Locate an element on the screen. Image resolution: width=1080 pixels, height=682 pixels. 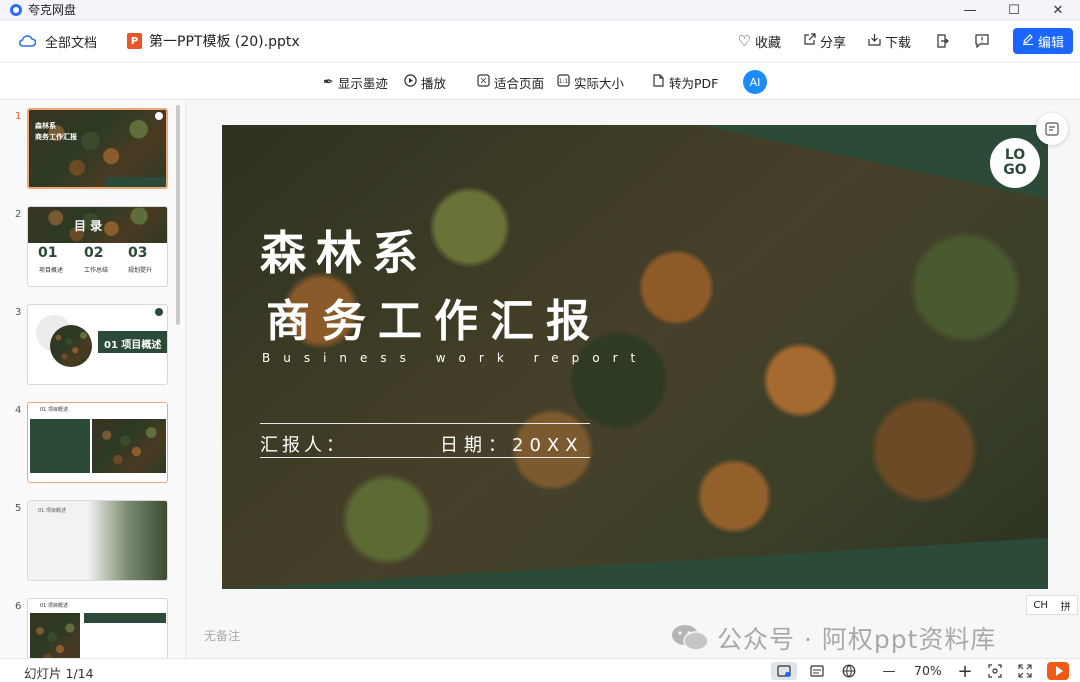
download-button: 下载 is located at coordinates (889, 41).